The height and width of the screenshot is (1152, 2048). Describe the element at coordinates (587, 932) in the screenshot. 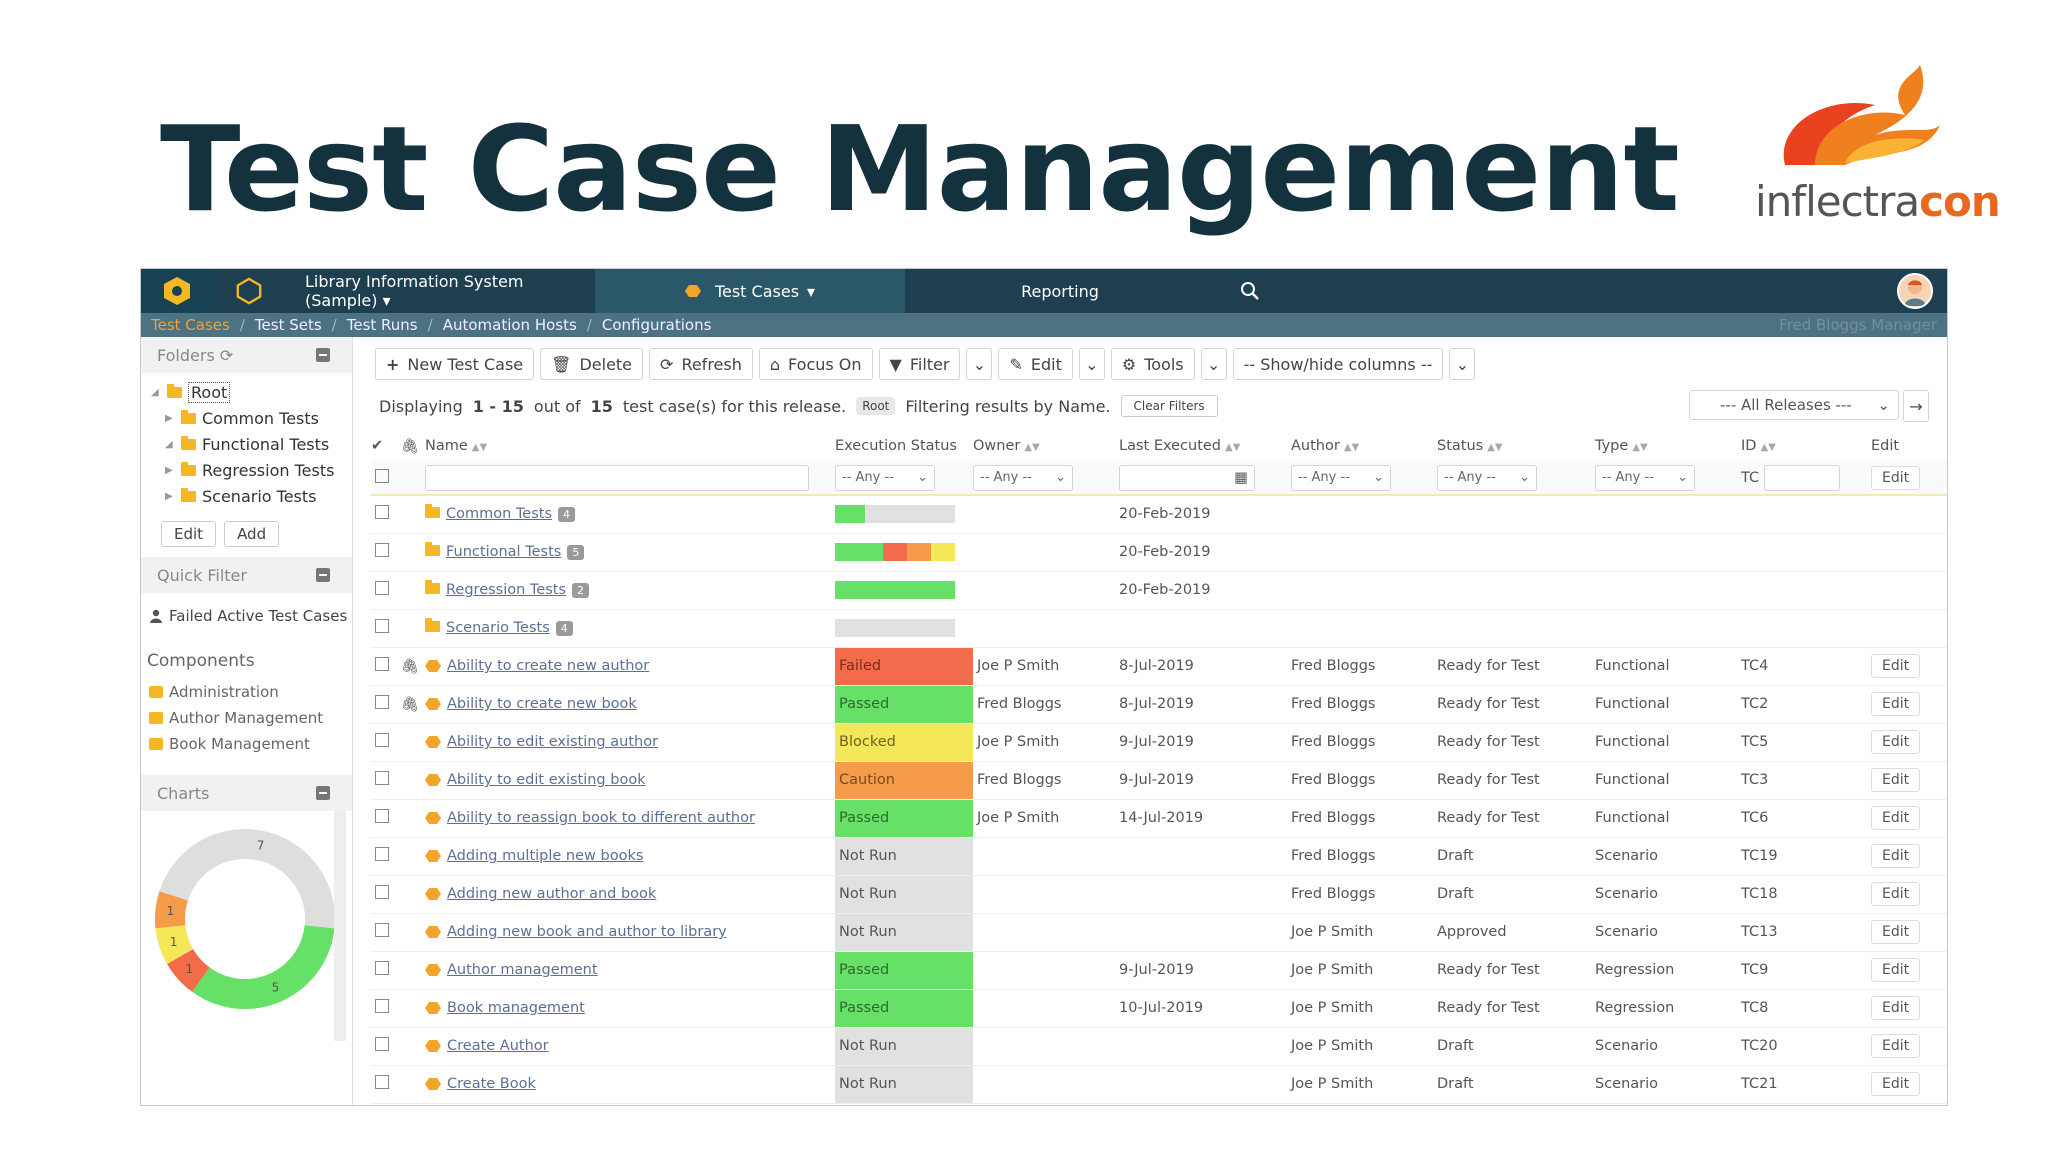

I see `test-case-link: Adding new book and author to library` at that location.